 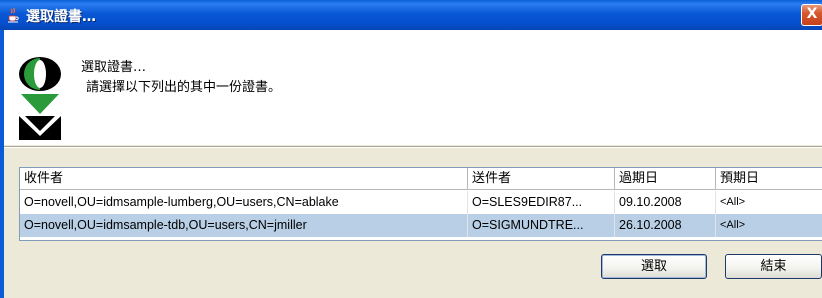 What do you see at coordinates (244, 179) in the screenshot?
I see `column-header-recipient: 收件者` at bounding box center [244, 179].